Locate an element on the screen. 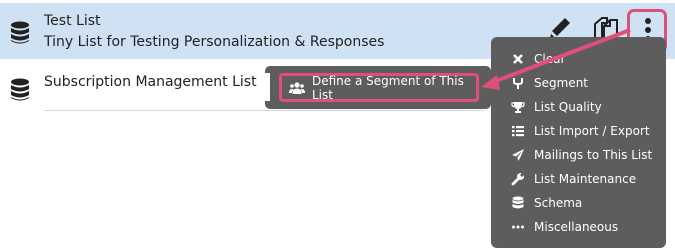  menu-item-maintenance: List Maintenance is located at coordinates (578, 179).